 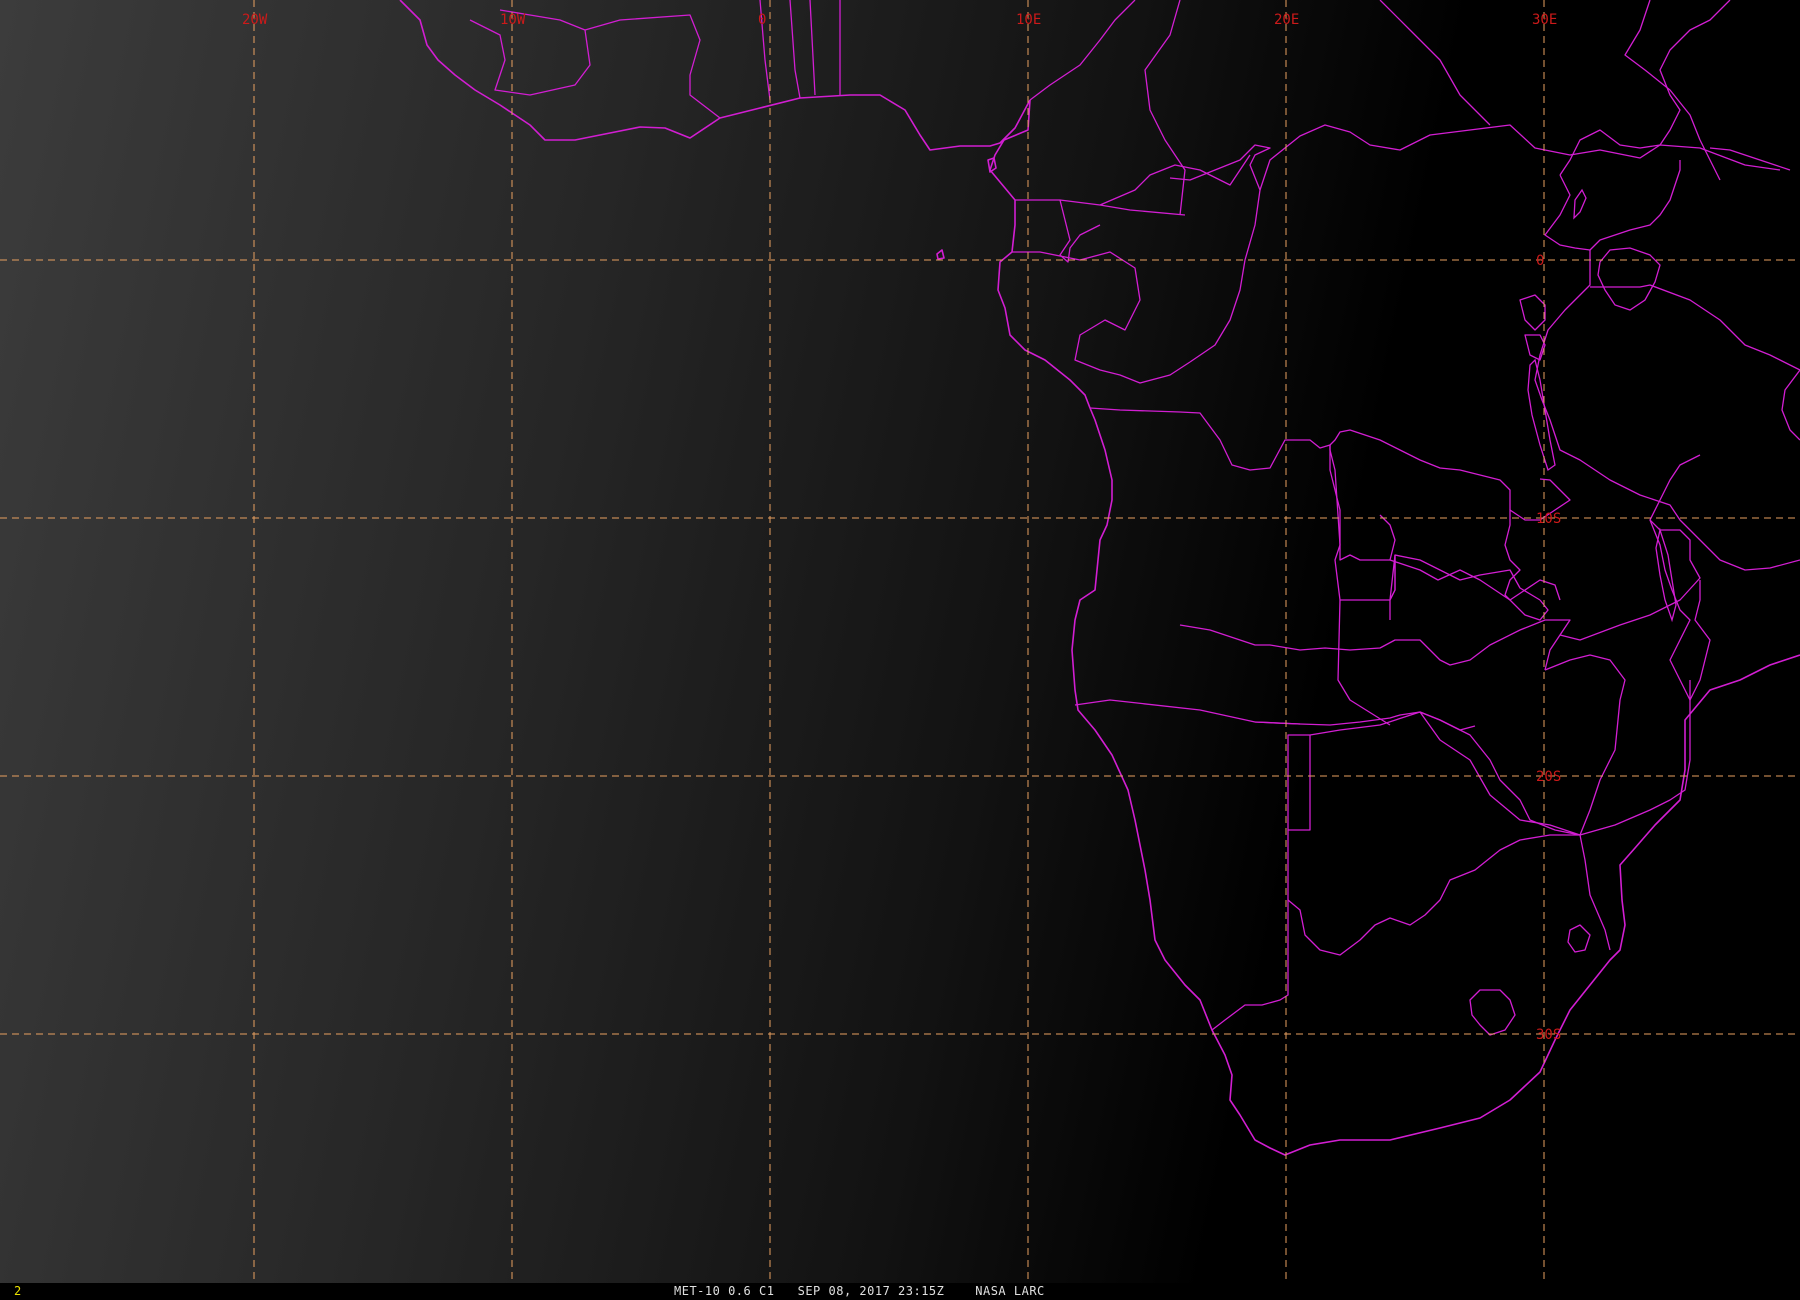 I want to click on frame-number: 2, so click(x=18, y=1291).